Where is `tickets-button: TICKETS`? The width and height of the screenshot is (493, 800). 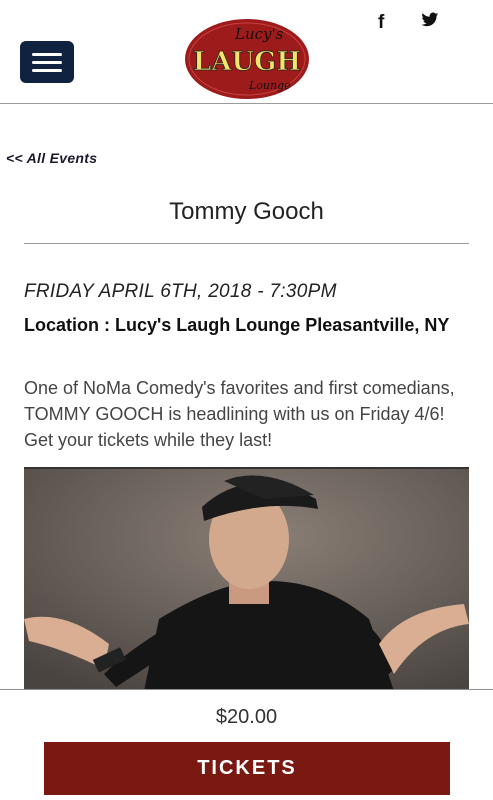 tickets-button: TICKETS is located at coordinates (247, 768).